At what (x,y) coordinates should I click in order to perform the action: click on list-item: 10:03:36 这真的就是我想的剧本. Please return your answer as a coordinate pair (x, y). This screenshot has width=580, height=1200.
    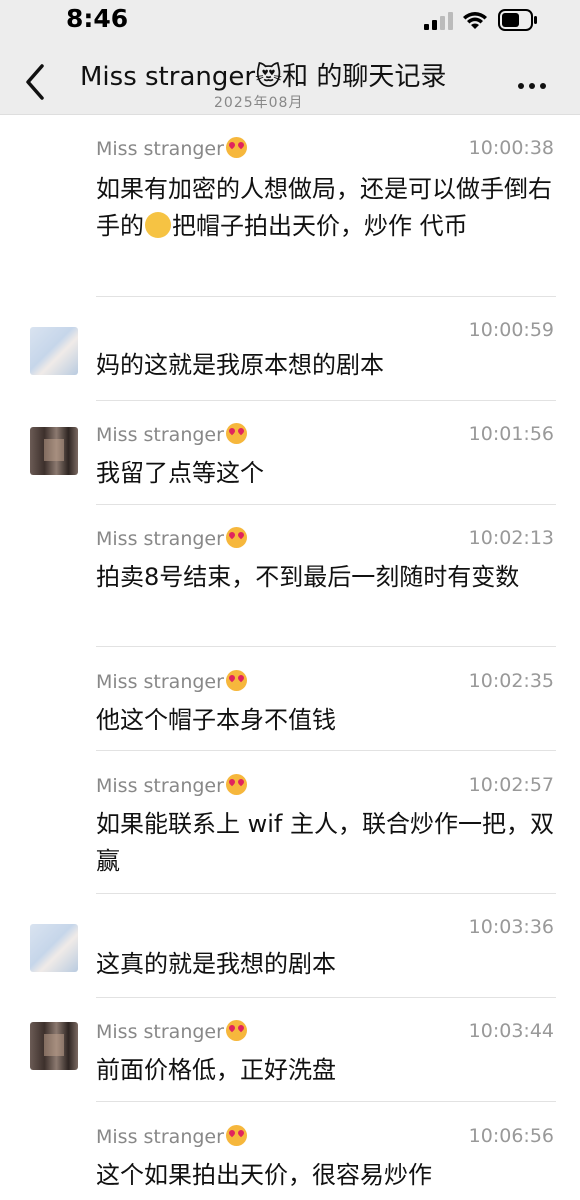
    Looking at the image, I should click on (290, 957).